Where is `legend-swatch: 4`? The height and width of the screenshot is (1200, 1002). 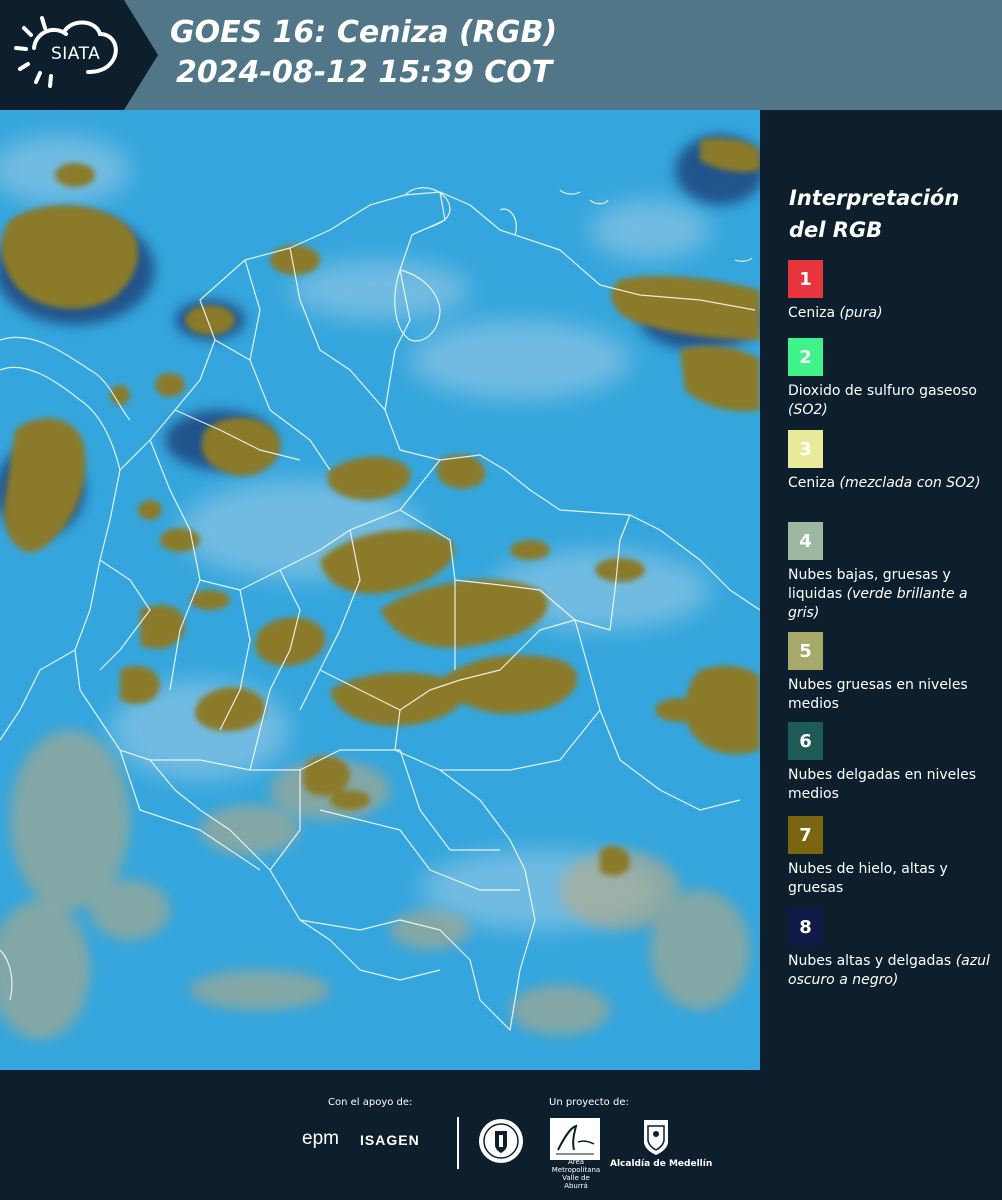 legend-swatch: 4 is located at coordinates (805, 541).